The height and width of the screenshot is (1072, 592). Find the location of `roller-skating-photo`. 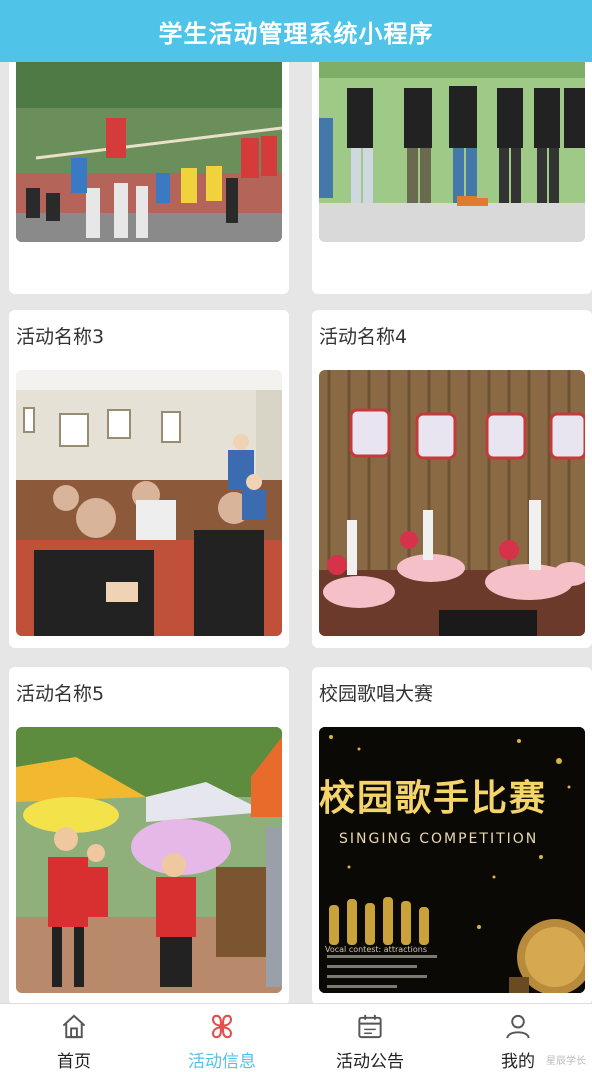

roller-skating-photo is located at coordinates (452, 152).